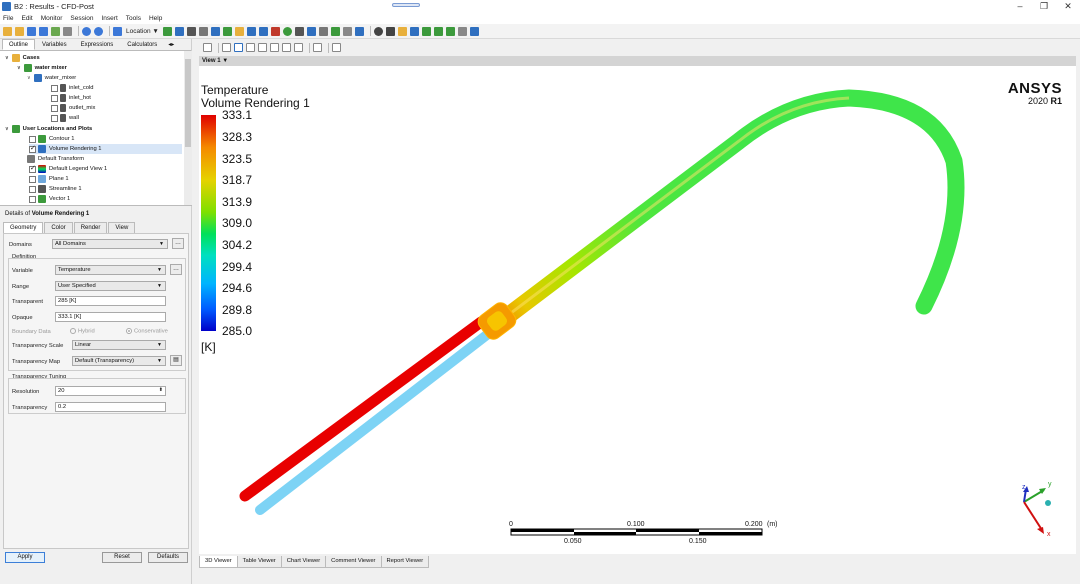  What do you see at coordinates (438, 31) in the screenshot?
I see `macro-calculator-icon` at bounding box center [438, 31].